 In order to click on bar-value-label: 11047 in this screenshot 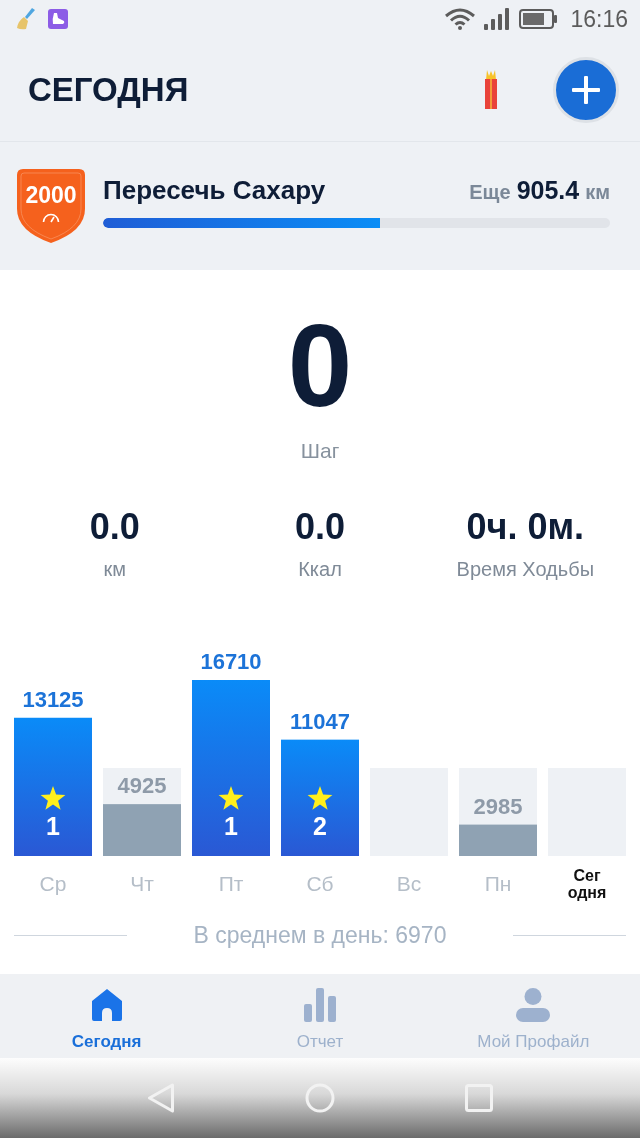, I will do `click(320, 721)`.